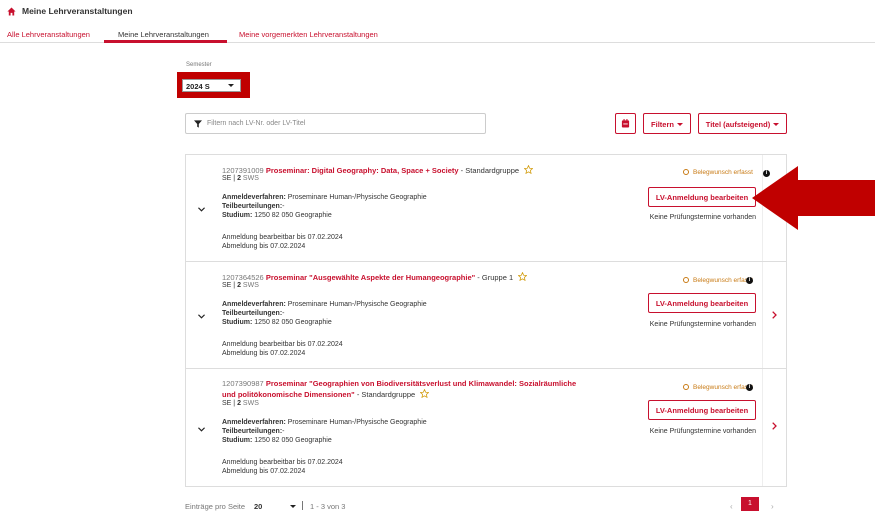  Describe the element at coordinates (302, 505) in the screenshot. I see `divider` at that location.